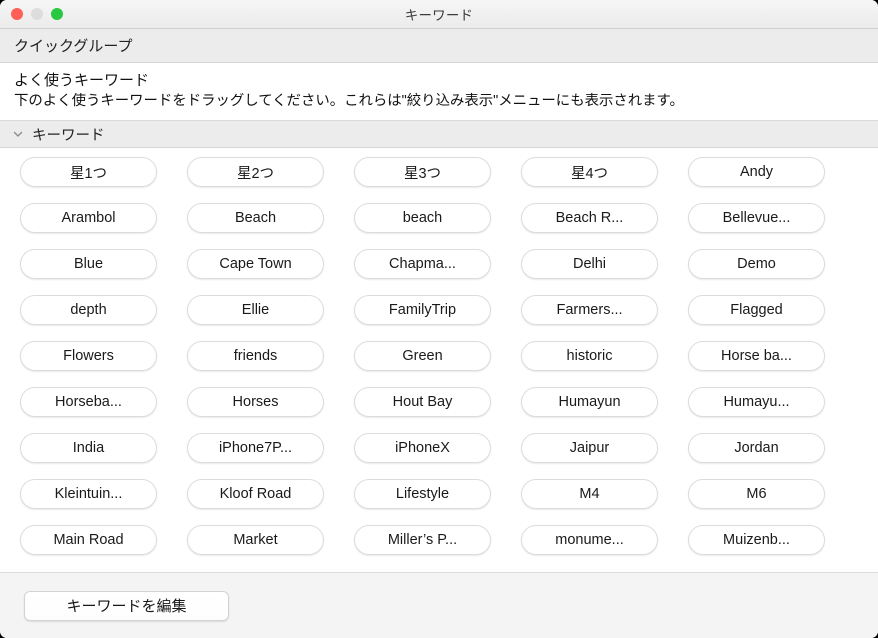 Image resolution: width=878 pixels, height=638 pixels. Describe the element at coordinates (589, 402) in the screenshot. I see `keyword-pill: Humayun` at that location.